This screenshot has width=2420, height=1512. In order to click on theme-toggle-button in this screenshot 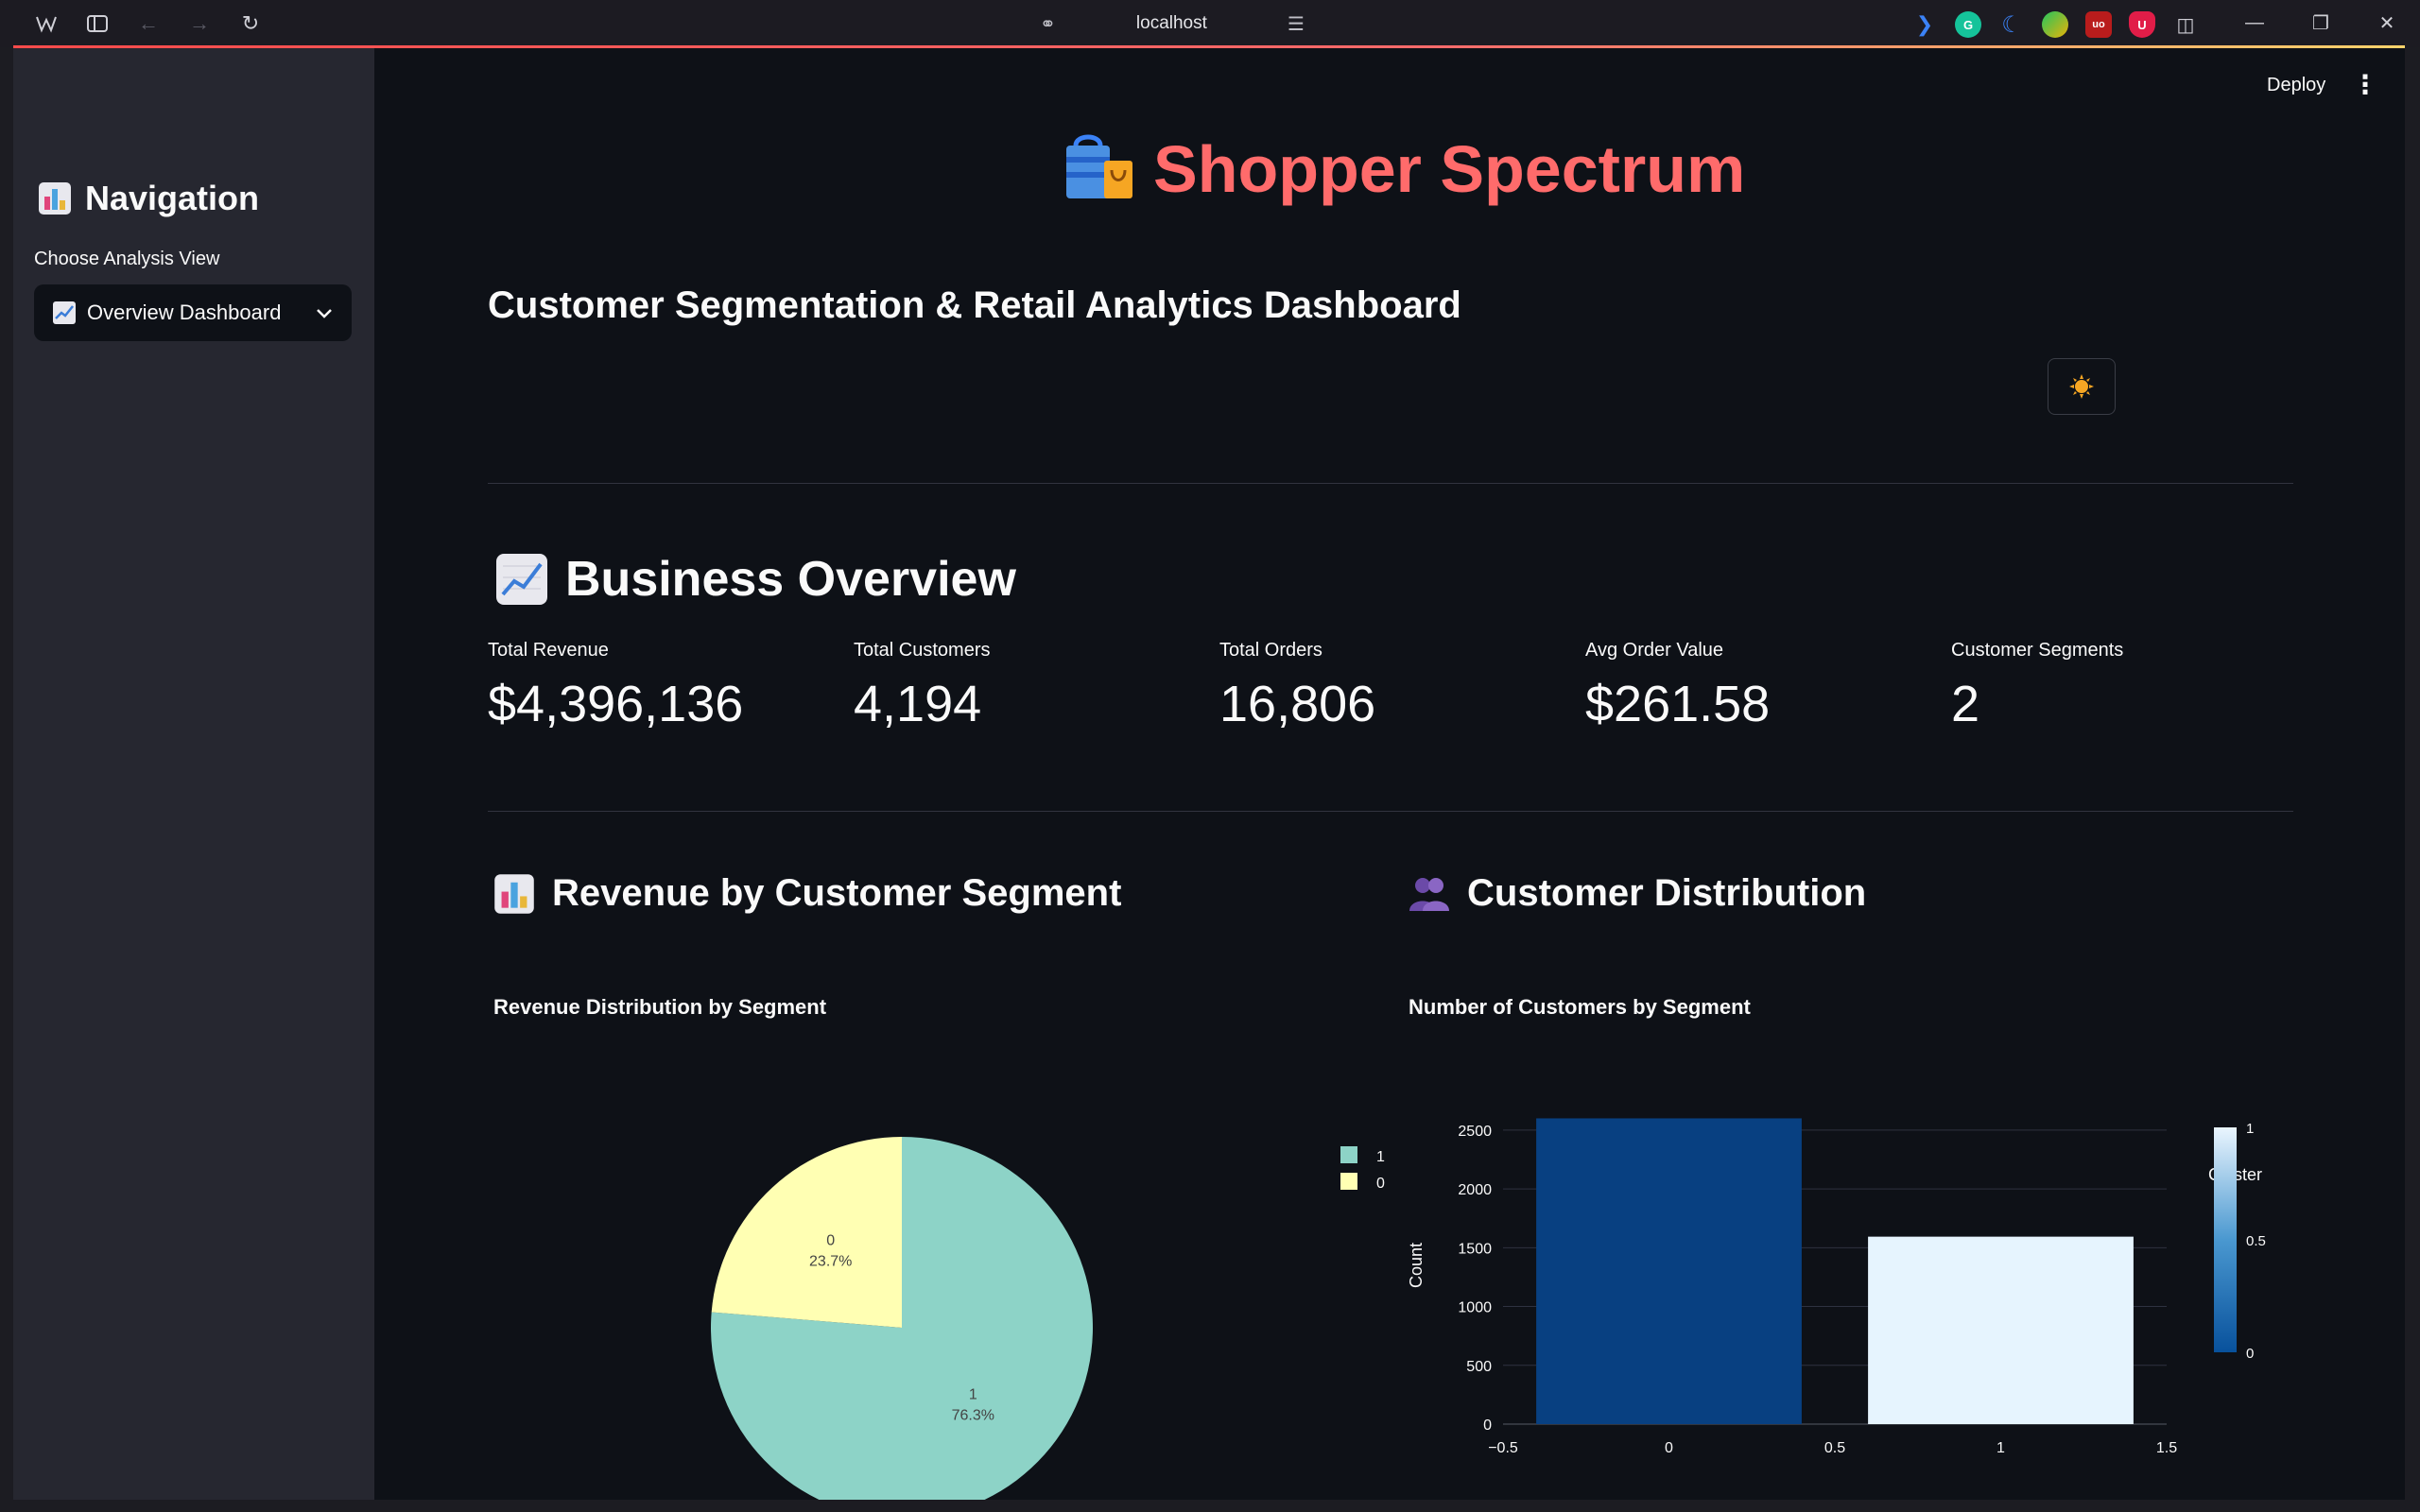, I will do `click(2082, 386)`.